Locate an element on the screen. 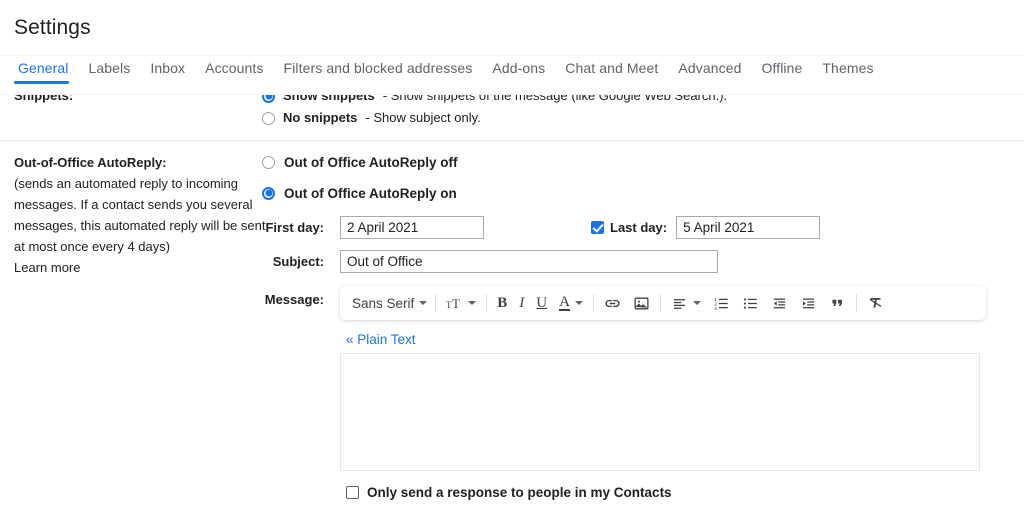 The image size is (1024, 520). autoreply-on-label: Out of Office AutoReply on is located at coordinates (370, 193).